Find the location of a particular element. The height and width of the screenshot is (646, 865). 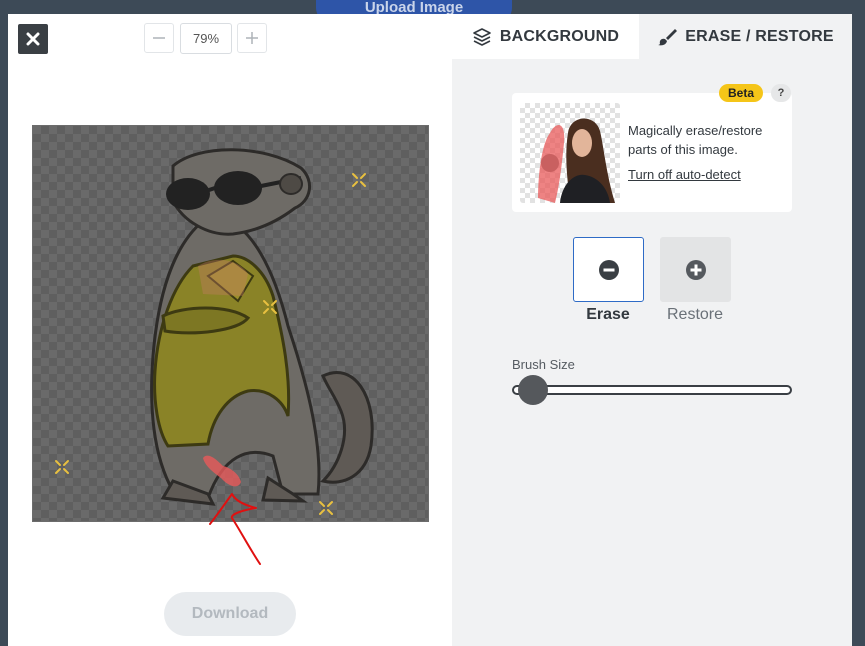

minus-icon is located at coordinates (159, 38).